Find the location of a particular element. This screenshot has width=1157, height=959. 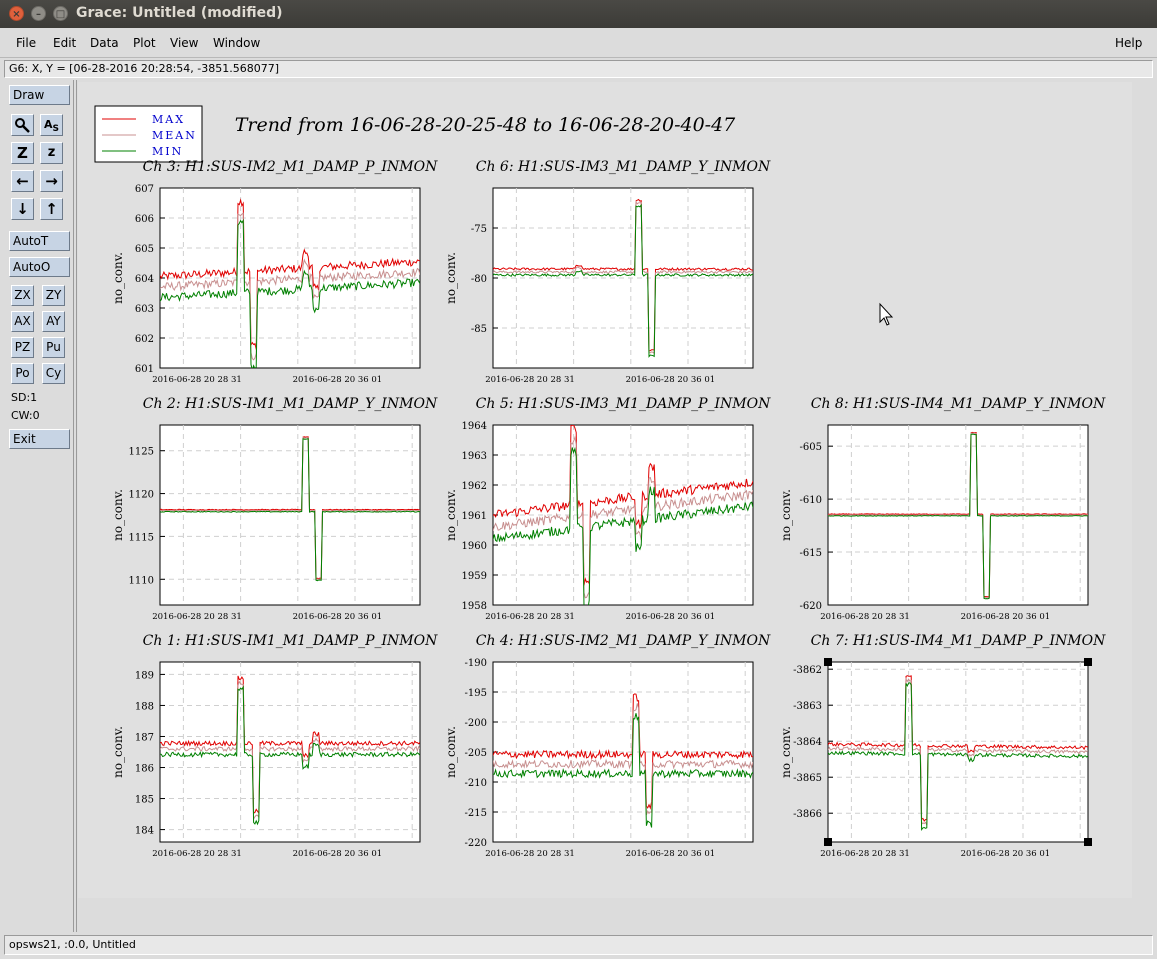

autoscale-z-icon: Z is located at coordinates (22, 153).